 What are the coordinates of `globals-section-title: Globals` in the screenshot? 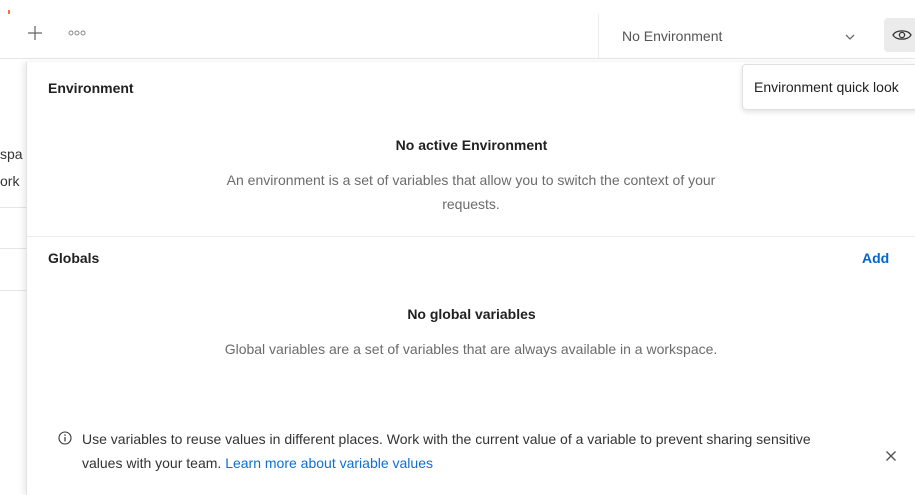 It's located at (74, 258).